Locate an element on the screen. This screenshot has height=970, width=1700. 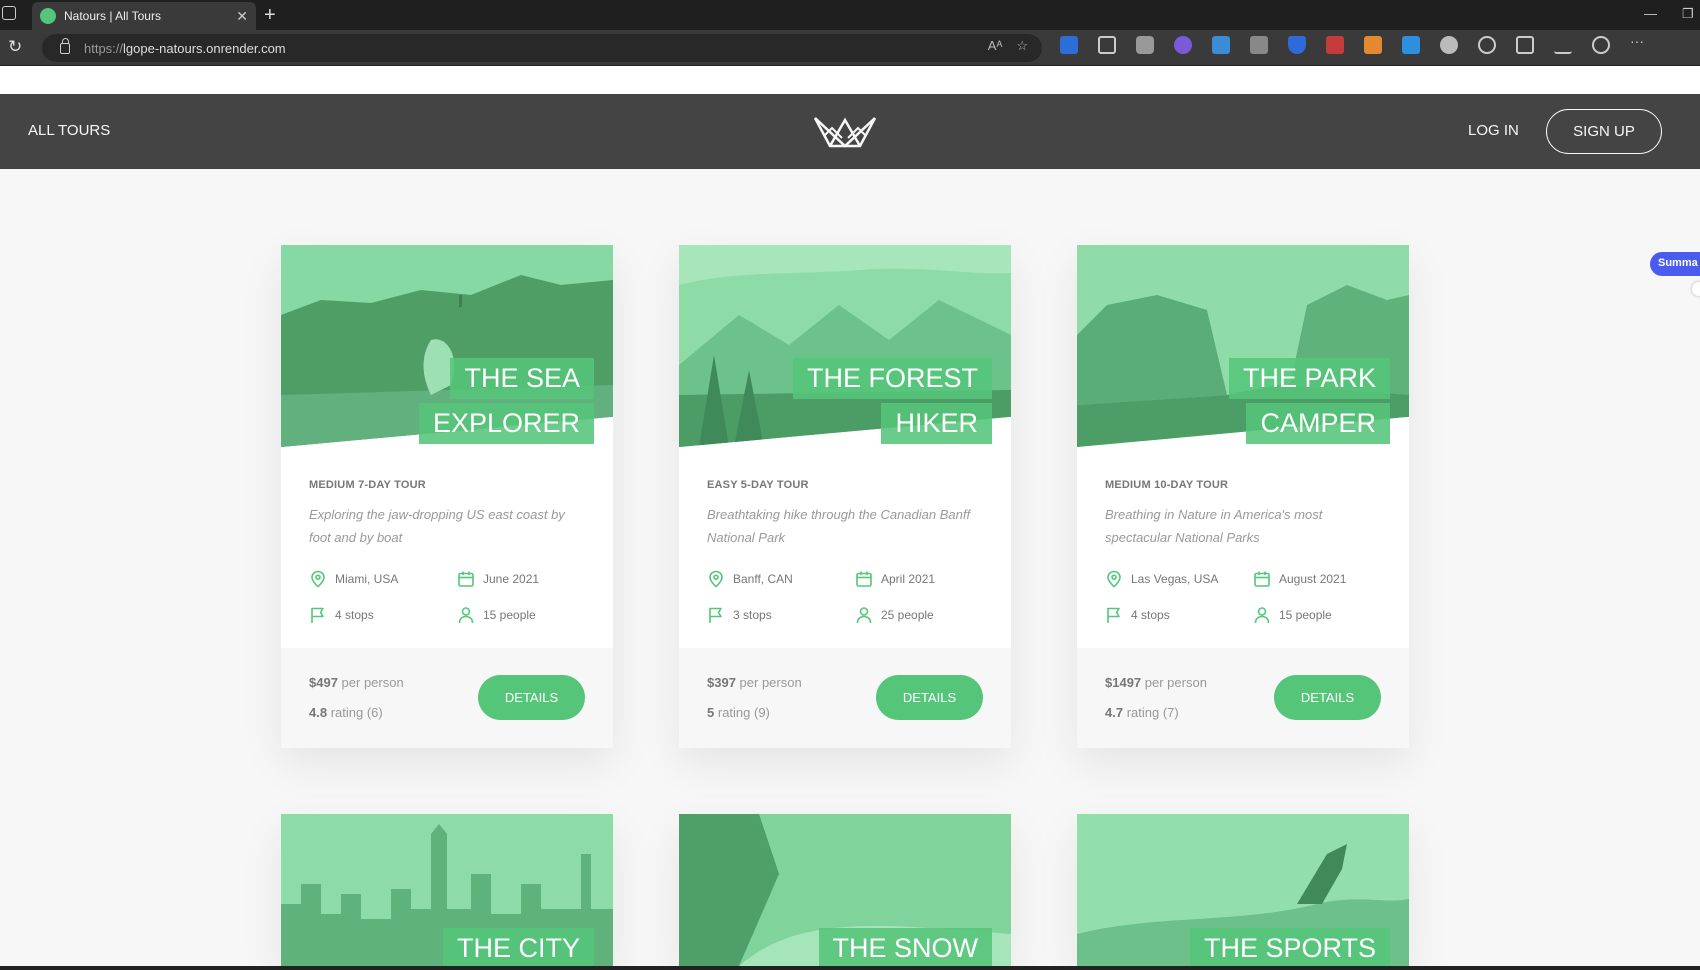
tour-date: August 2021 is located at coordinates (1299, 579).